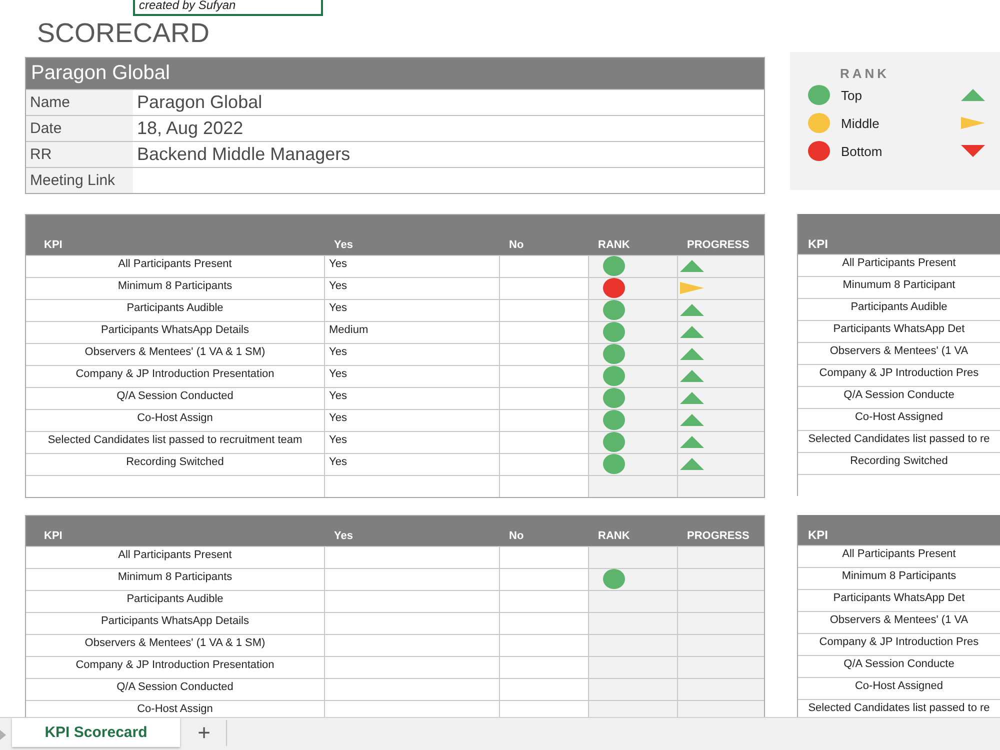 The width and height of the screenshot is (1000, 750). What do you see at coordinates (862, 151) in the screenshot?
I see `legend-label: Bottom` at bounding box center [862, 151].